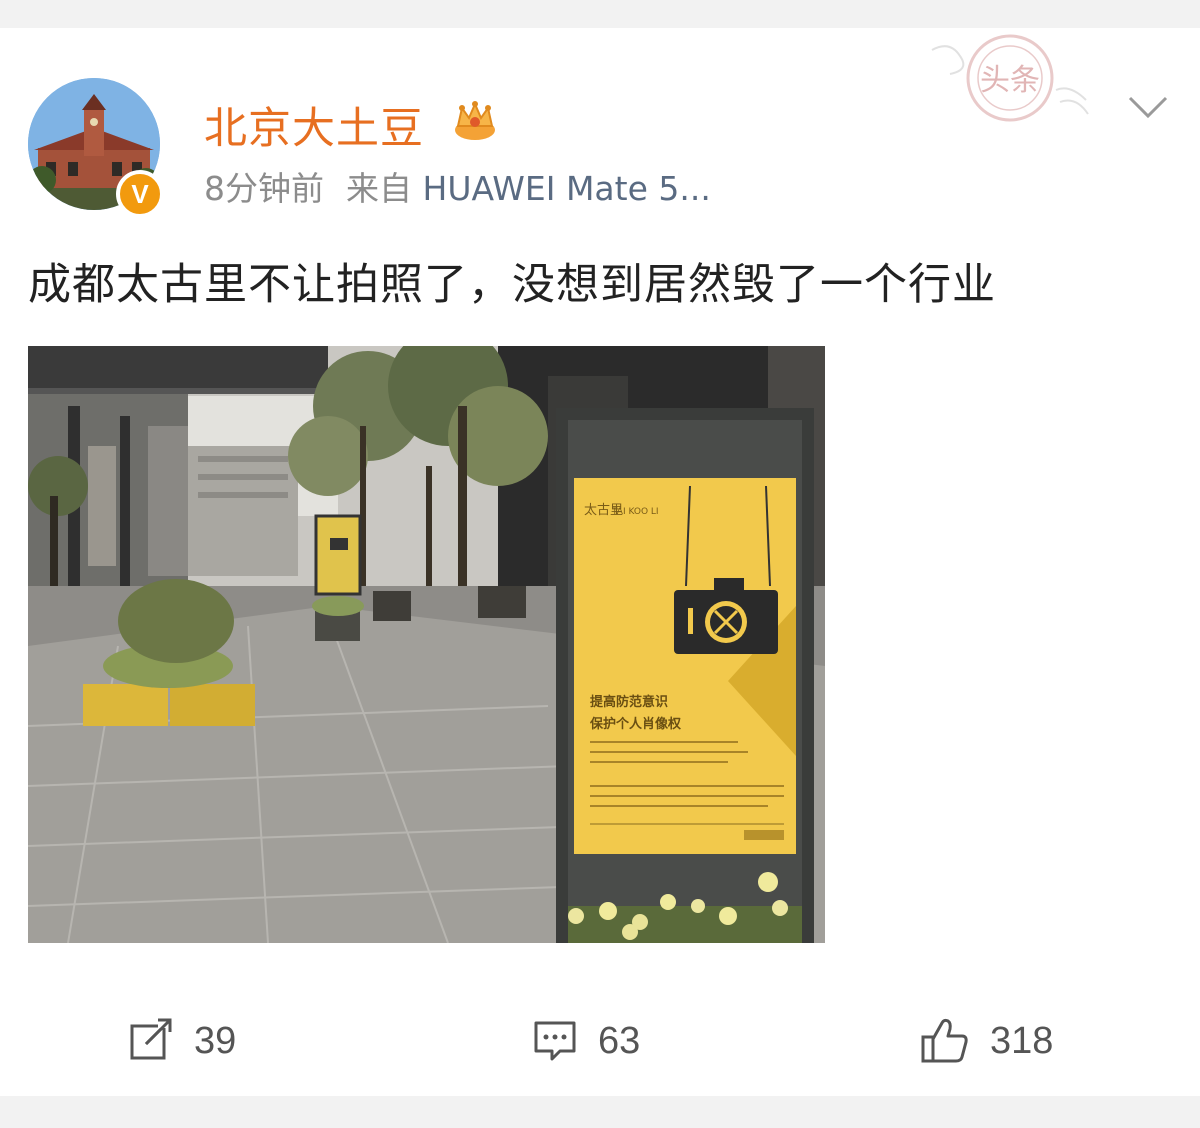  Describe the element at coordinates (475, 120) in the screenshot. I see `crown-icon` at that location.